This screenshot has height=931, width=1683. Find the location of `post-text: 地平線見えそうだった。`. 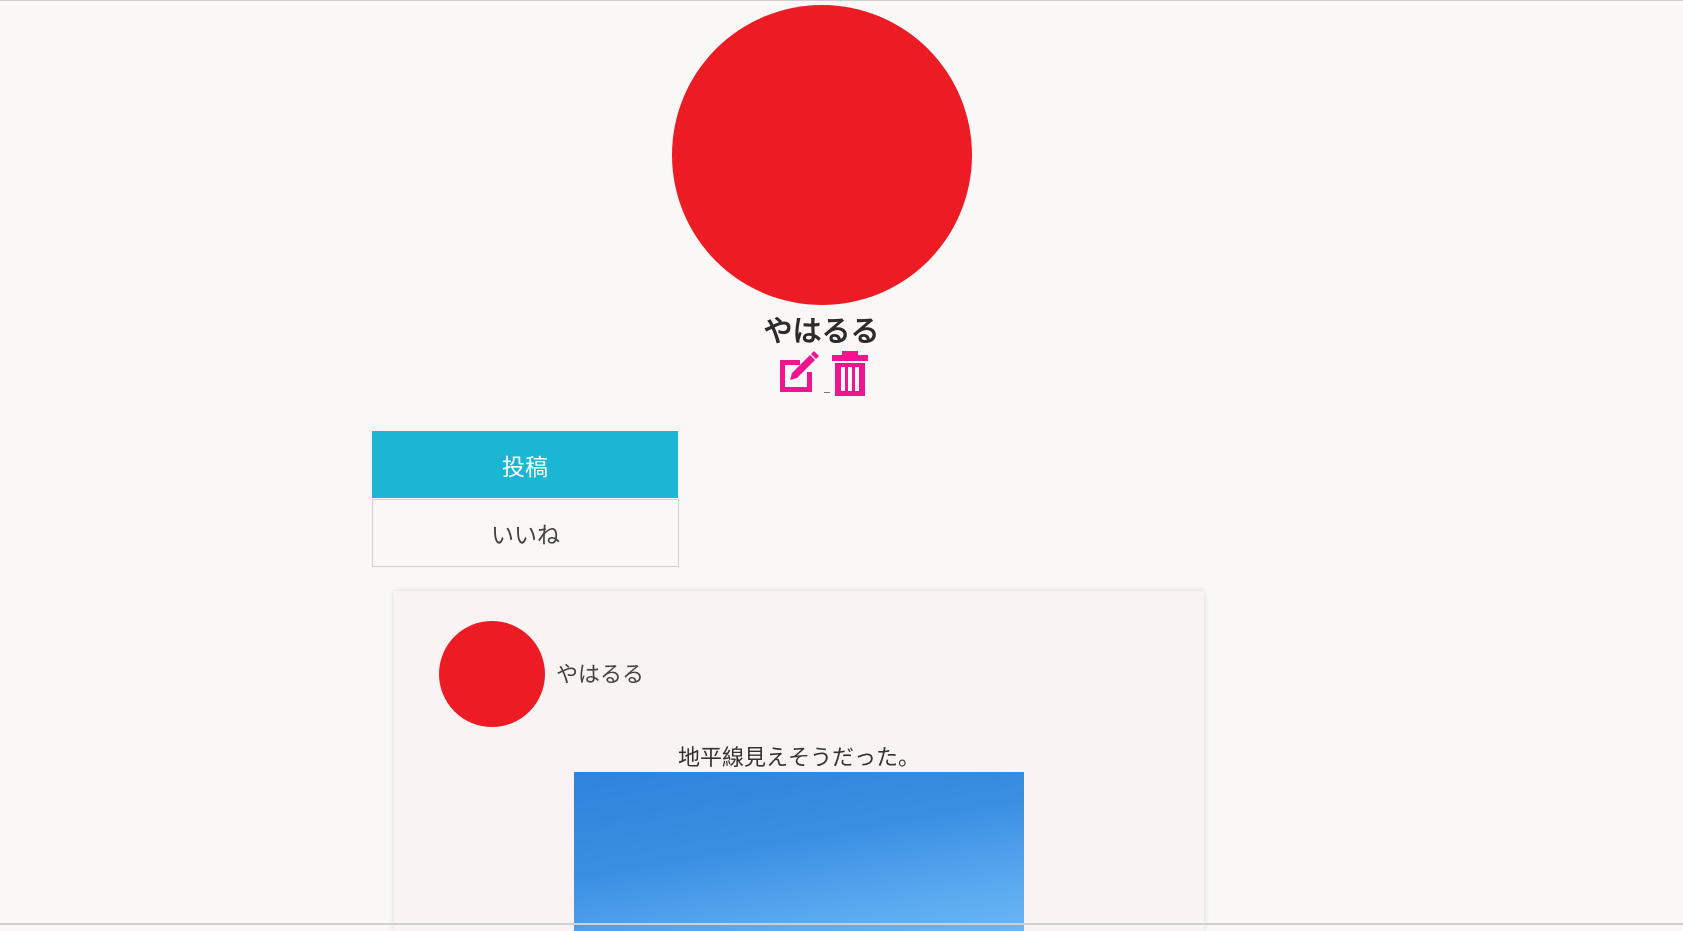

post-text: 地平線見えそうだった。 is located at coordinates (798, 758).